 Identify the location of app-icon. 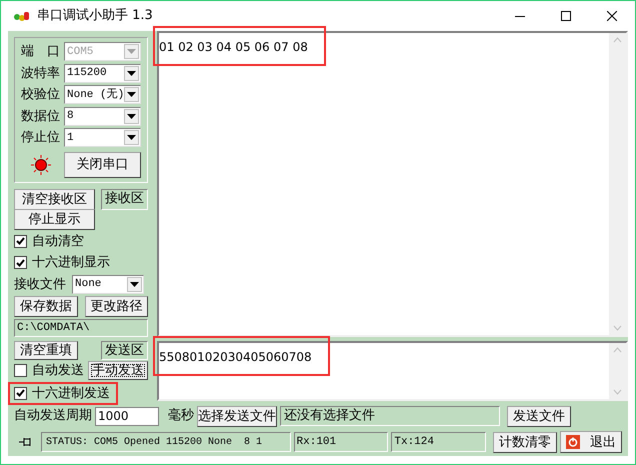
(22, 16).